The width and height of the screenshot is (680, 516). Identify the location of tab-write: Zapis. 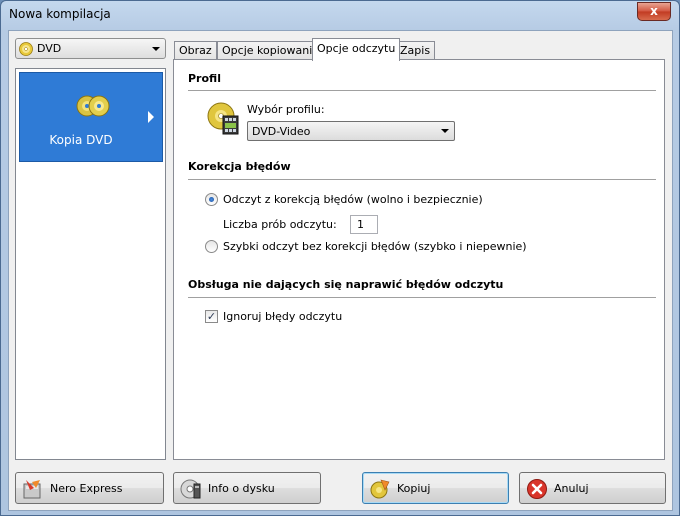
(415, 50).